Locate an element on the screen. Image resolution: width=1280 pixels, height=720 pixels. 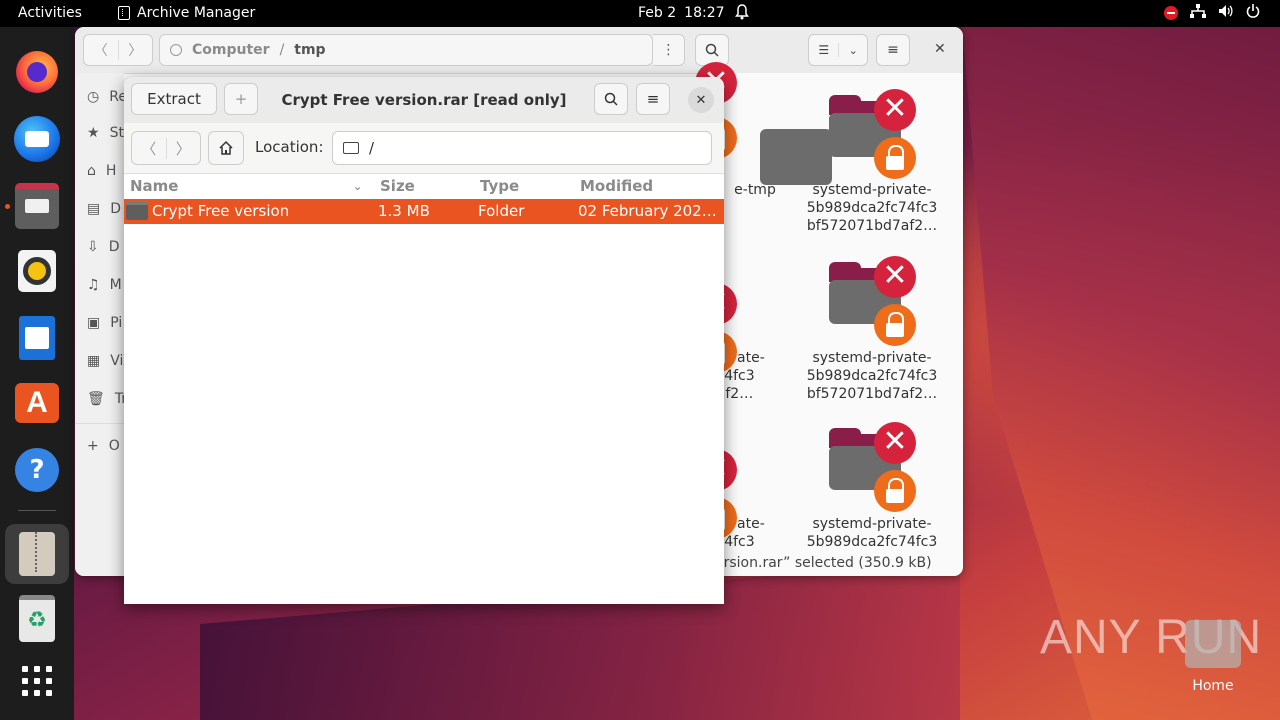
system-tray is located at coordinates (1212, 13).